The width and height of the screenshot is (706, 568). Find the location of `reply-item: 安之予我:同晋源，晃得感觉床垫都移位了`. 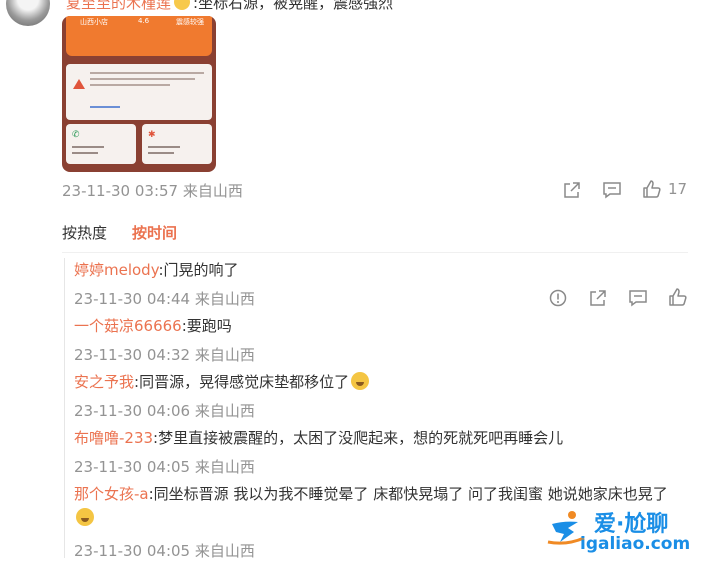

reply-item: 安之予我:同晋源，晃得感觉床垫都移位了 is located at coordinates (379, 382).